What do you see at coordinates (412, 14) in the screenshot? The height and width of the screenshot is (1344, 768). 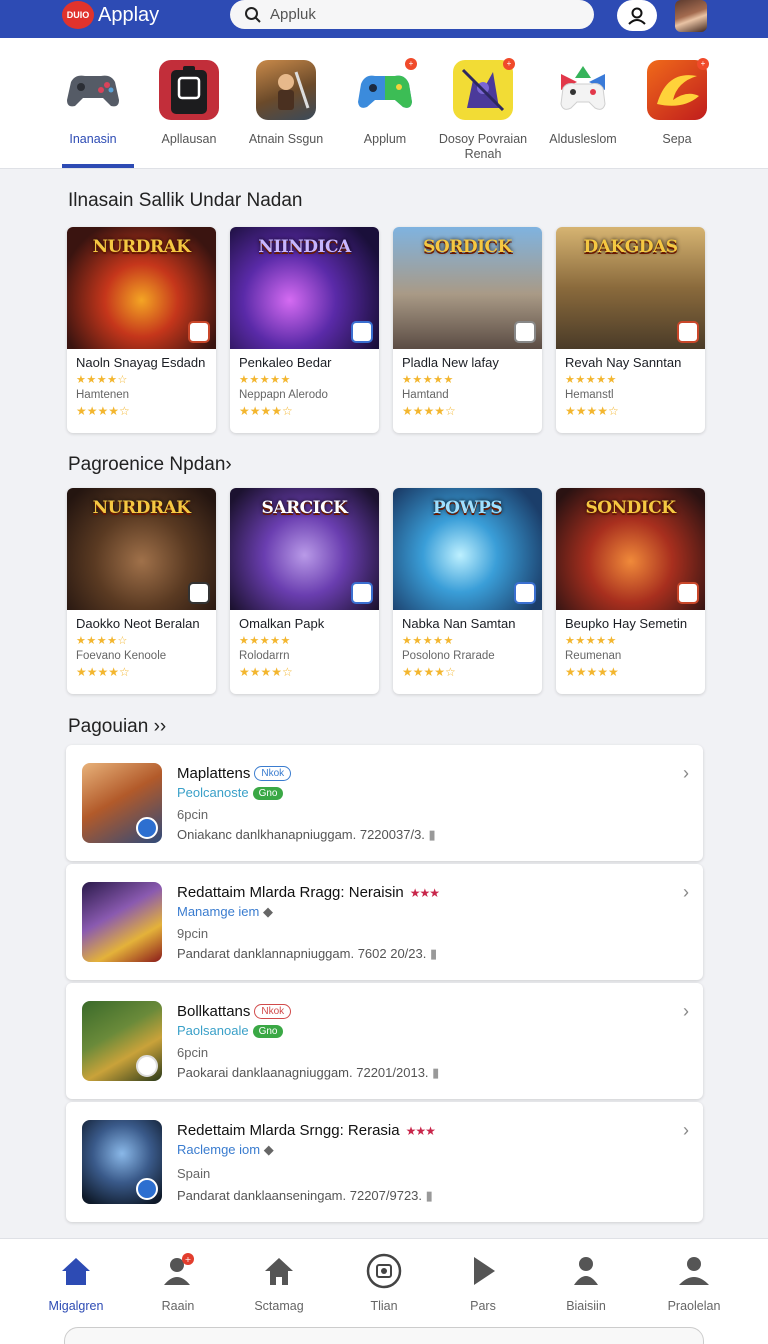 I see `search-input: Appluk` at bounding box center [412, 14].